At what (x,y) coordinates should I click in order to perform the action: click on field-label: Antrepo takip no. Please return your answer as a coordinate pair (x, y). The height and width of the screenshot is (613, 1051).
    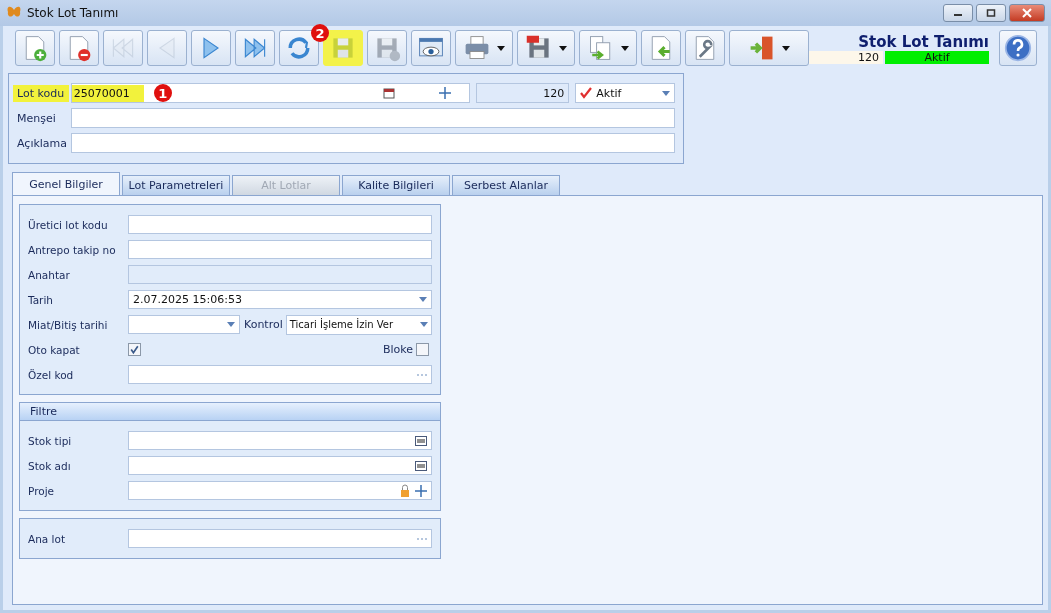
    Looking at the image, I should click on (72, 249).